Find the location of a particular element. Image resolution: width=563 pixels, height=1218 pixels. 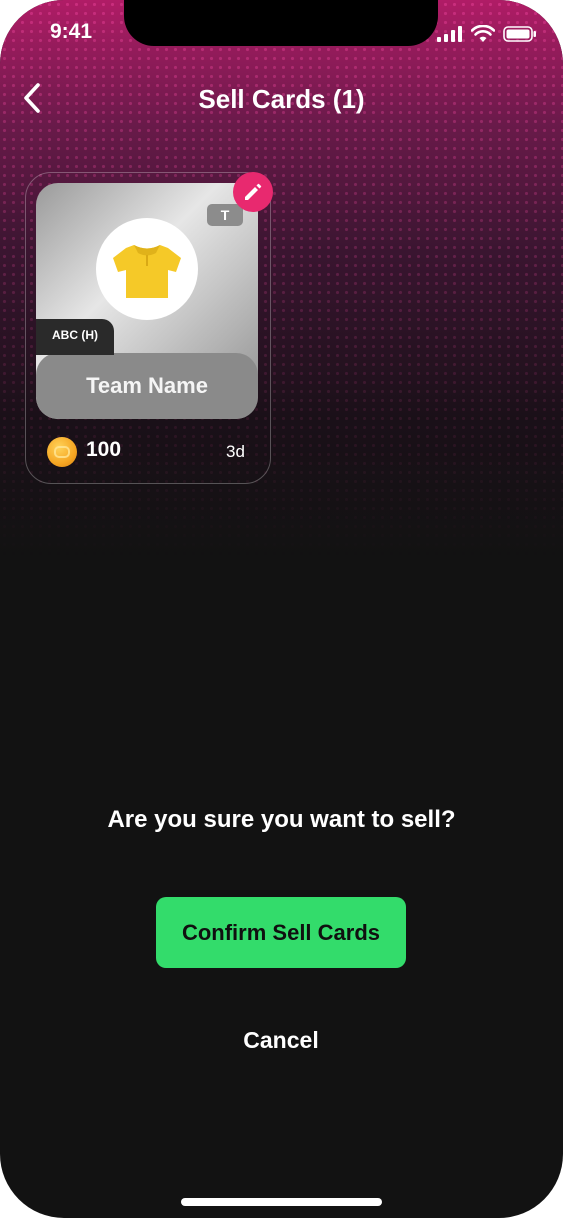

player-card: T Team Name ABC (H) is located at coordinates (147, 301).